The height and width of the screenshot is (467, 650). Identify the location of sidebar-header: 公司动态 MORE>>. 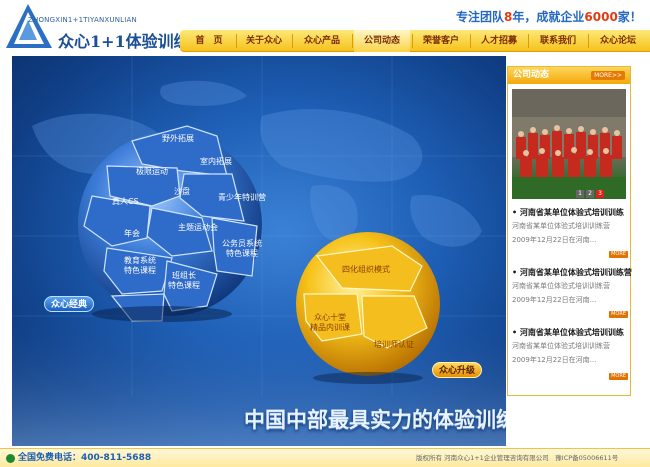
(569, 75).